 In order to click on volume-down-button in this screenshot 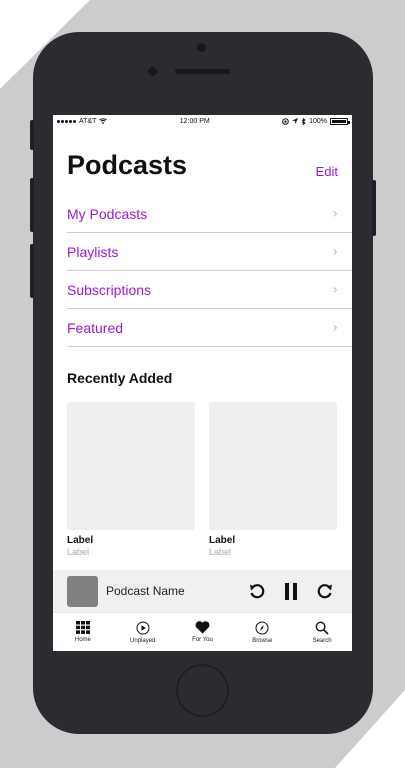, I will do `click(32, 271)`.